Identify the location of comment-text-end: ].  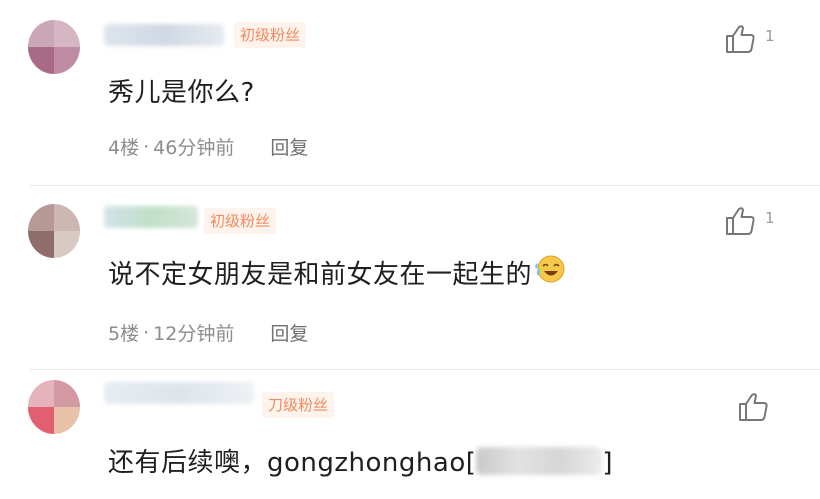
(608, 463).